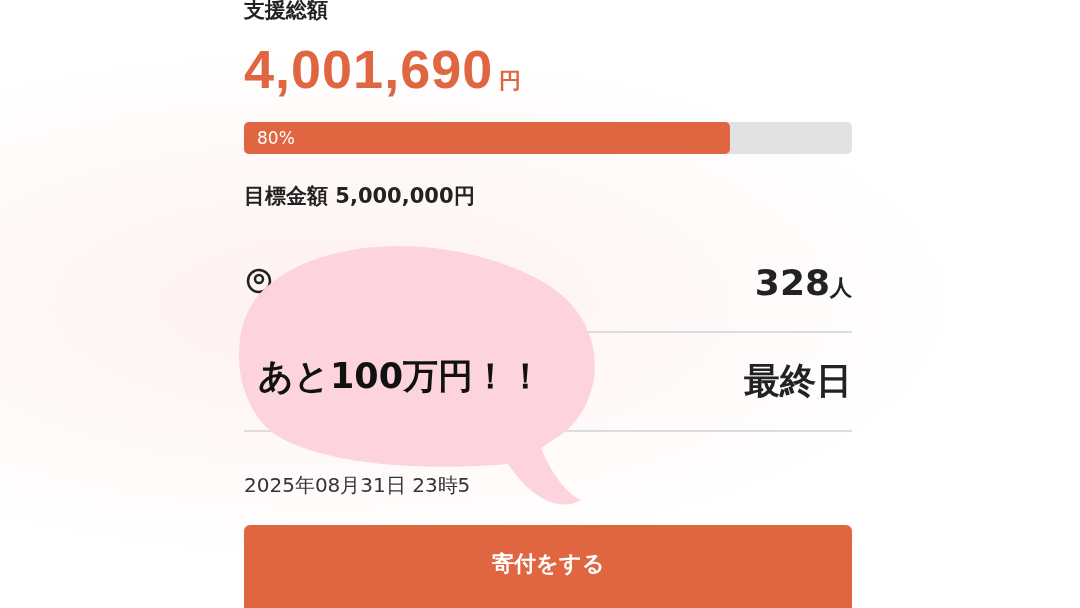  What do you see at coordinates (841, 288) in the screenshot?
I see `stat-unit: 人` at bounding box center [841, 288].